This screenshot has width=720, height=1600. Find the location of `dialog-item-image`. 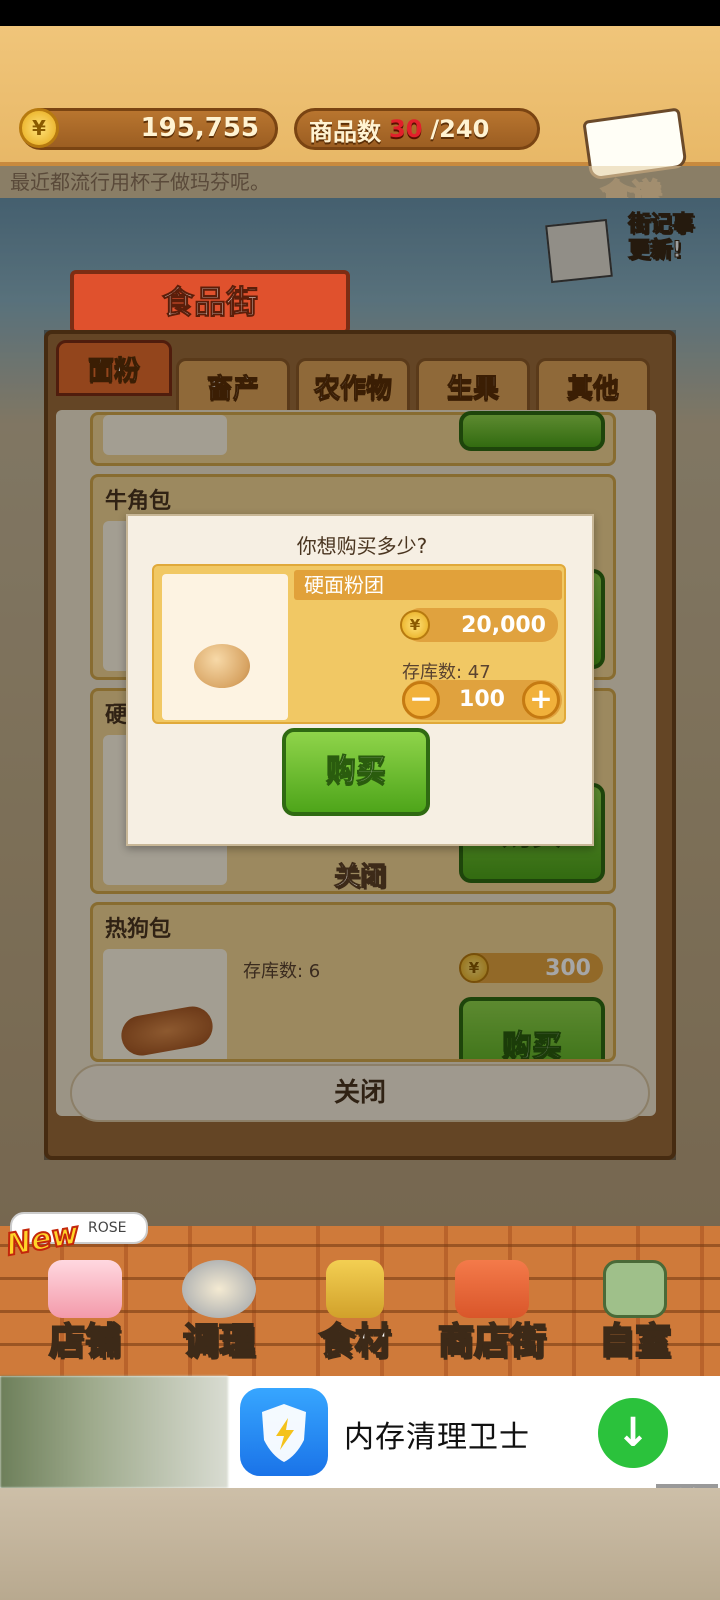

dialog-item-image is located at coordinates (225, 647).